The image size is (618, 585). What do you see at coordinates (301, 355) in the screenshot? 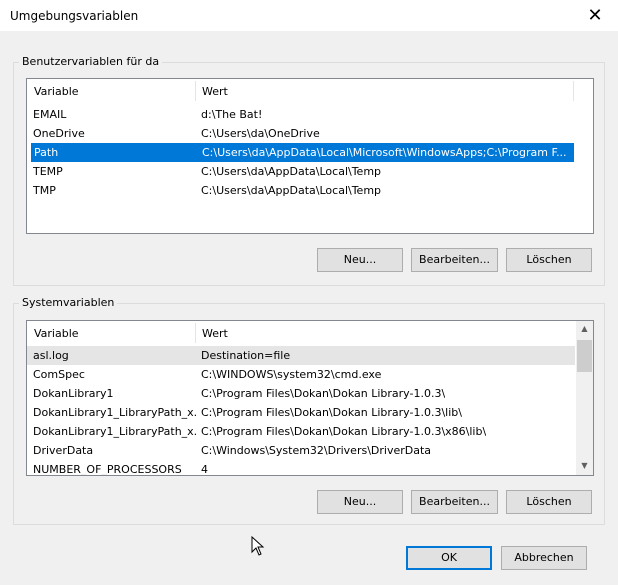
I see `table-row-selected: asl.log Destination=file` at bounding box center [301, 355].